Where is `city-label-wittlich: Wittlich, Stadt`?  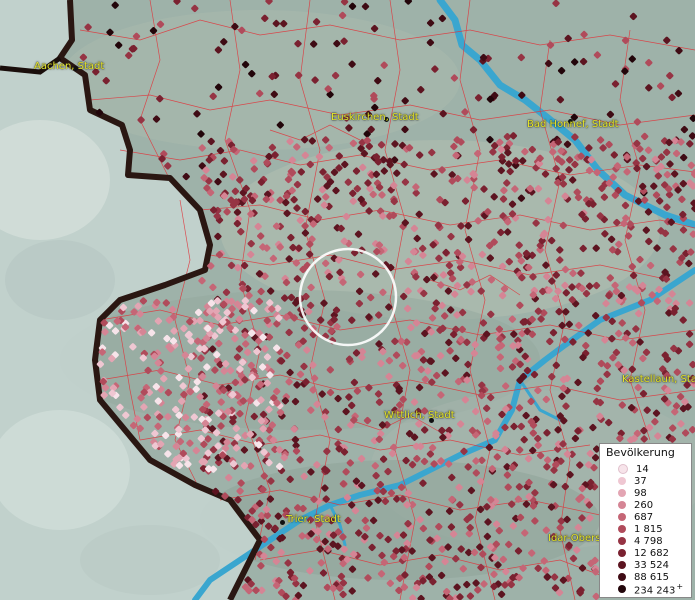
city-label-wittlich: Wittlich, Stadt is located at coordinates (419, 415).